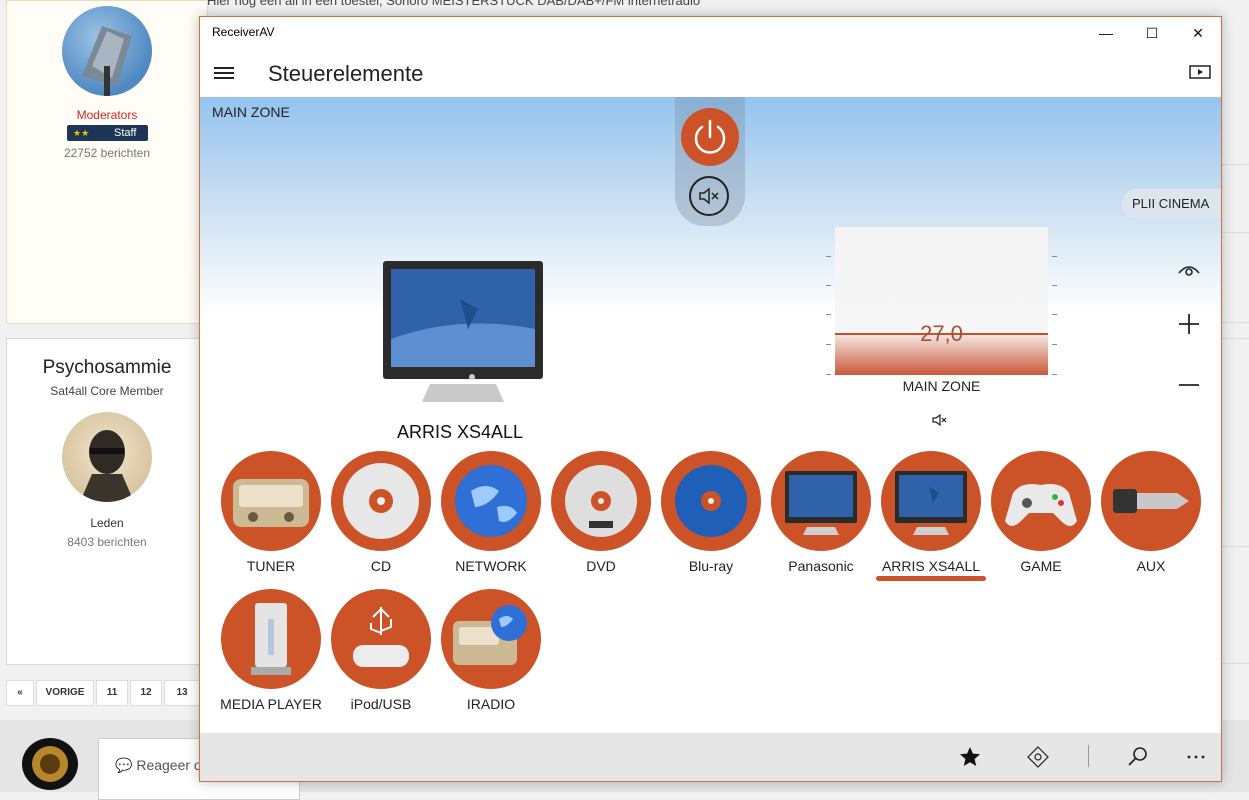  Describe the element at coordinates (1041, 566) in the screenshot. I see `source-label: GAME` at that location.